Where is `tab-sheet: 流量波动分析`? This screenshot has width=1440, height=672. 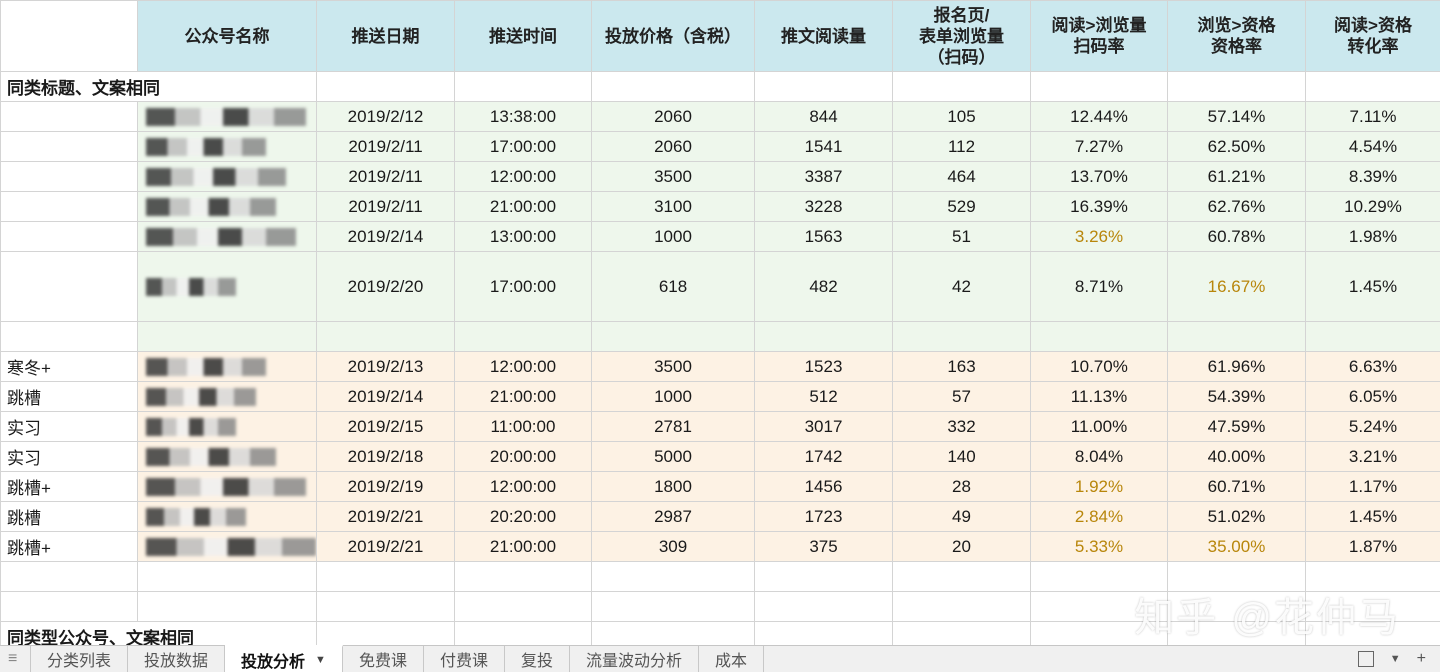
tab-sheet: 流量波动分析 is located at coordinates (634, 659).